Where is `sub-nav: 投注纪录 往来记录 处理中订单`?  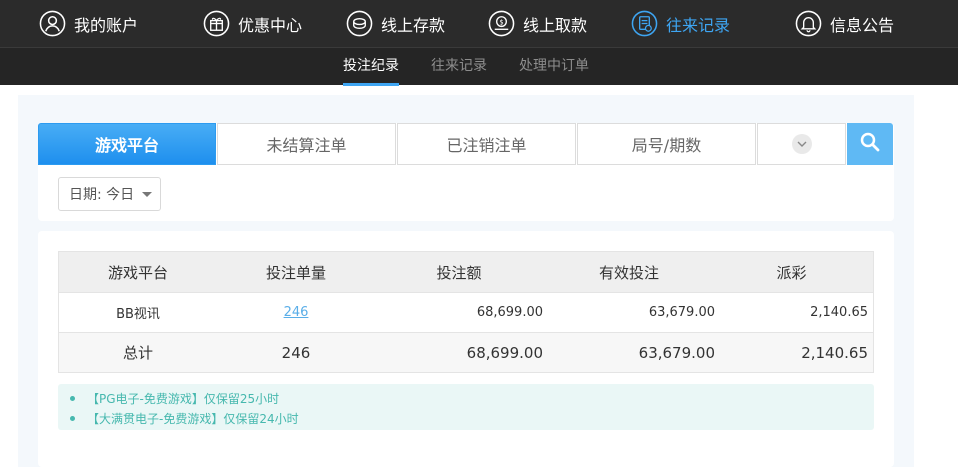 sub-nav: 投注纪录 往来记录 处理中订单 is located at coordinates (479, 66).